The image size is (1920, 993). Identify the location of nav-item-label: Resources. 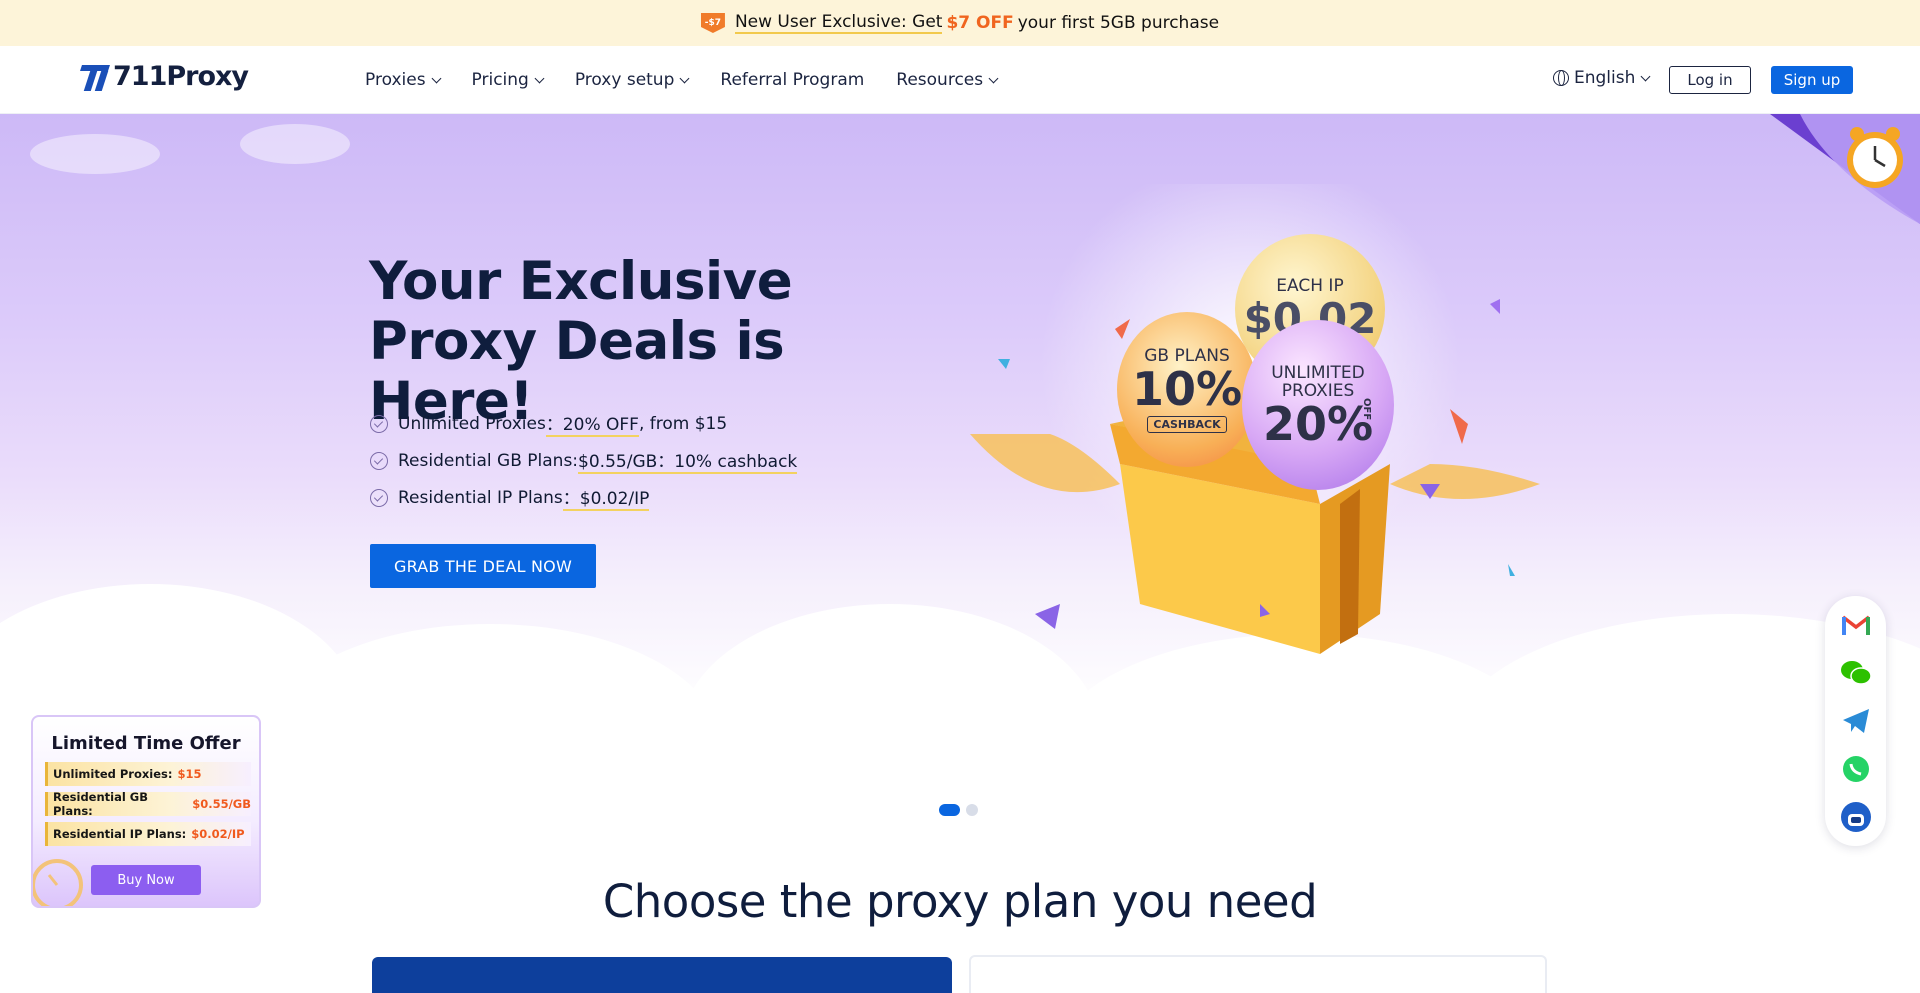
(940, 80).